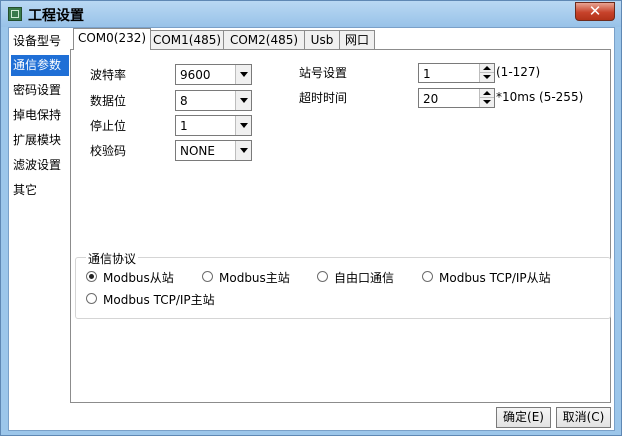 The image size is (622, 436). Describe the element at coordinates (108, 75) in the screenshot. I see `baud-rate-label: 波特率` at that location.